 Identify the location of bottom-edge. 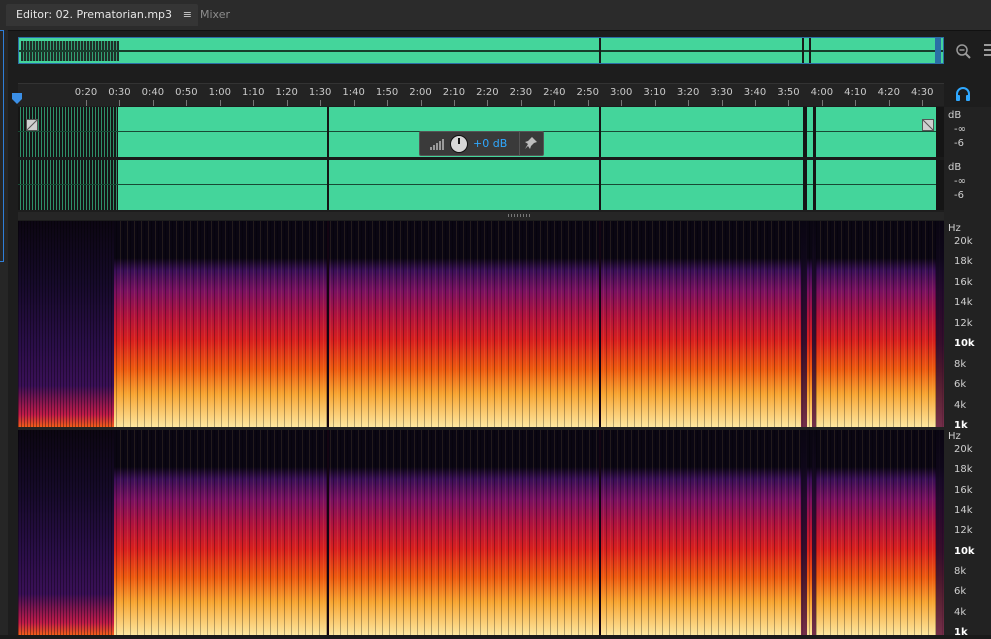
(495, 637).